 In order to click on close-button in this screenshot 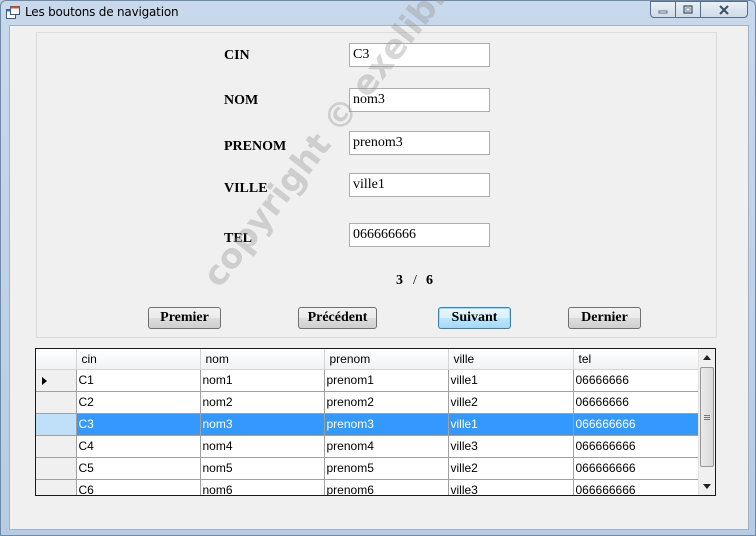, I will do `click(724, 9)`.